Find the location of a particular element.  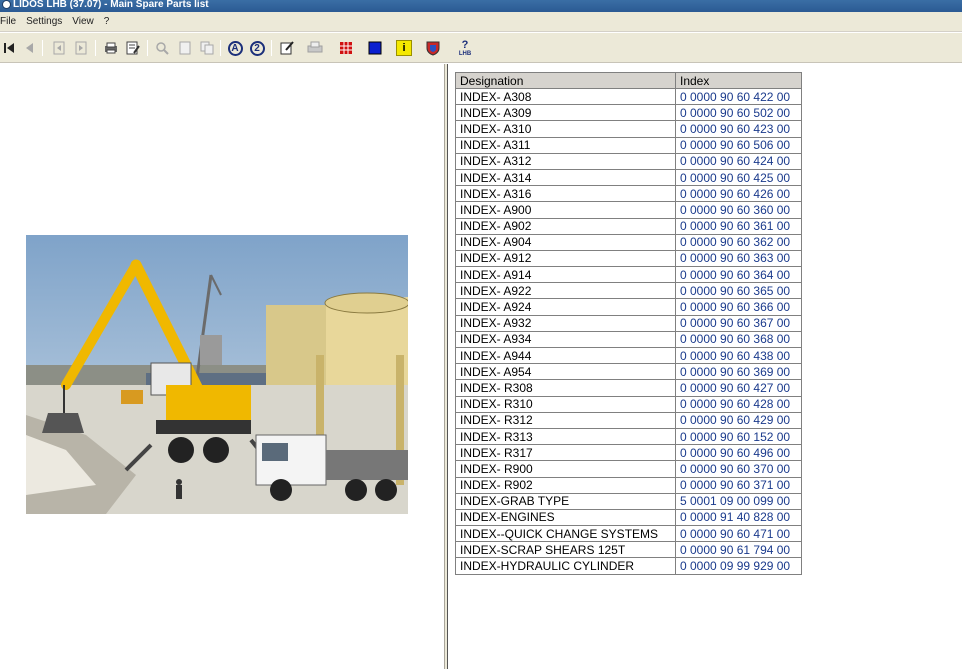

index-cell: 0 0000 90 60 365 00 is located at coordinates (738, 291).